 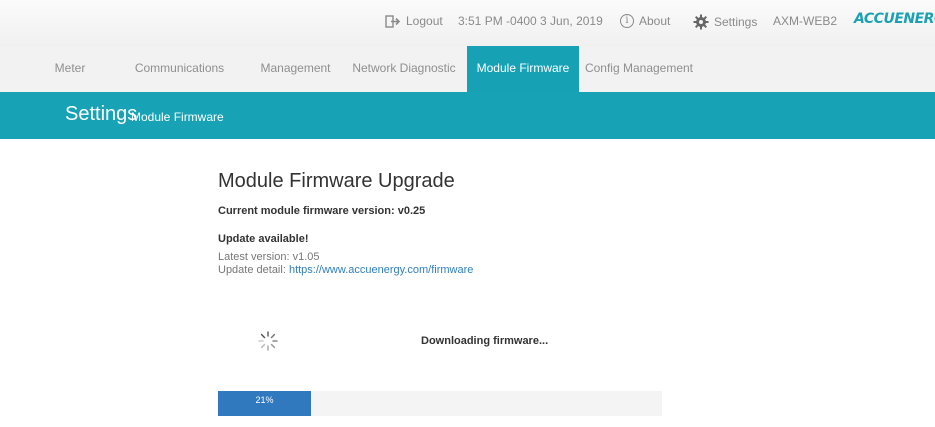 I want to click on spinner-icon, so click(x=268, y=341).